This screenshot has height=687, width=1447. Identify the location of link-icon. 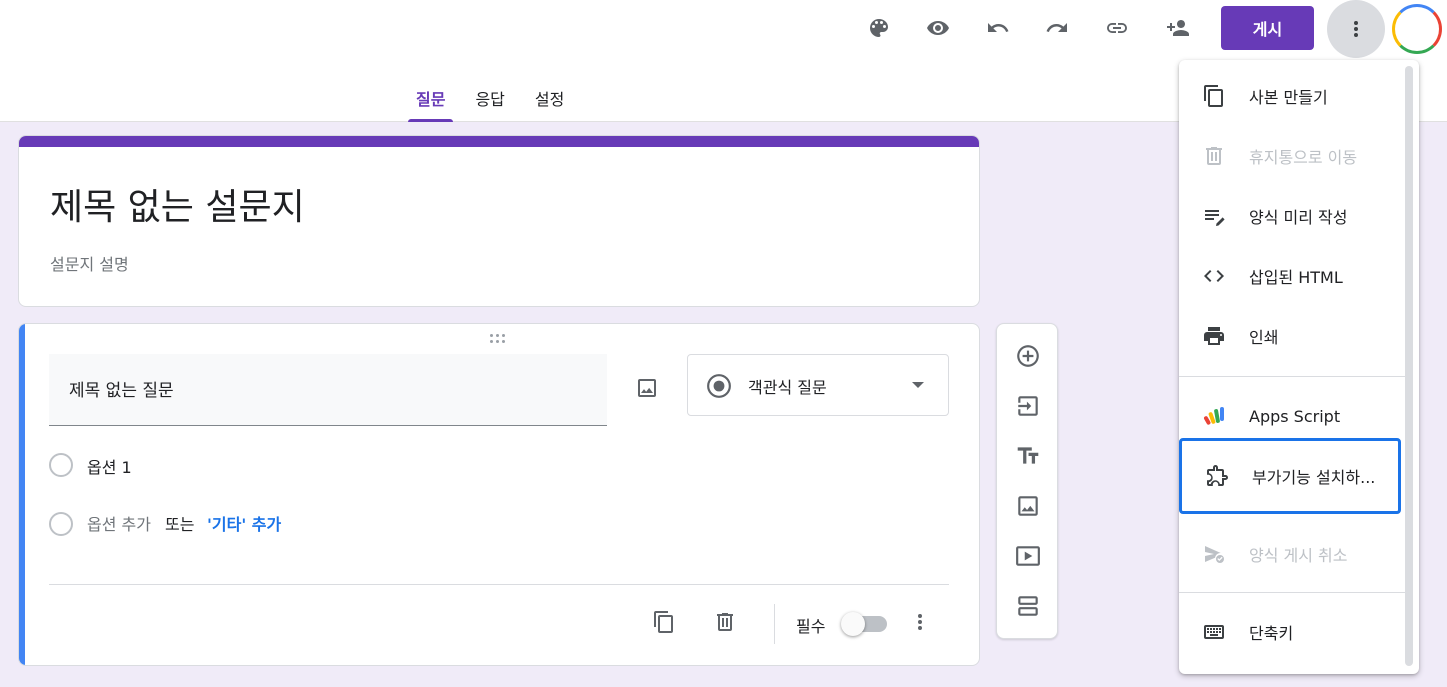
(1117, 28).